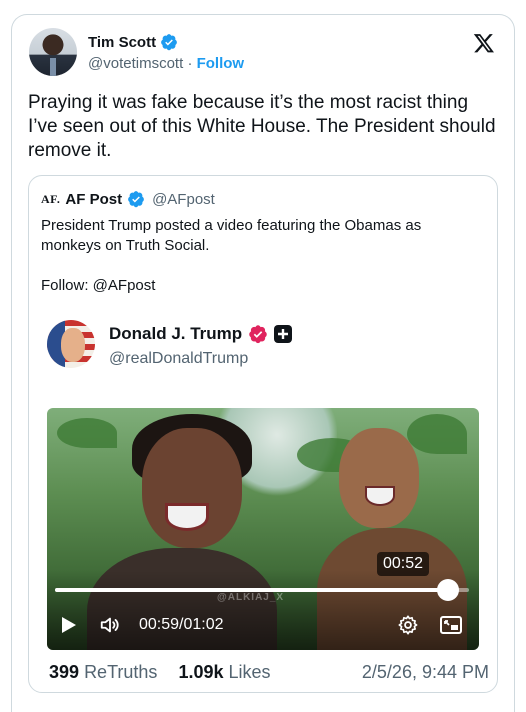  What do you see at coordinates (51, 198) in the screenshot?
I see `af-logo: AF.` at bounding box center [51, 198].